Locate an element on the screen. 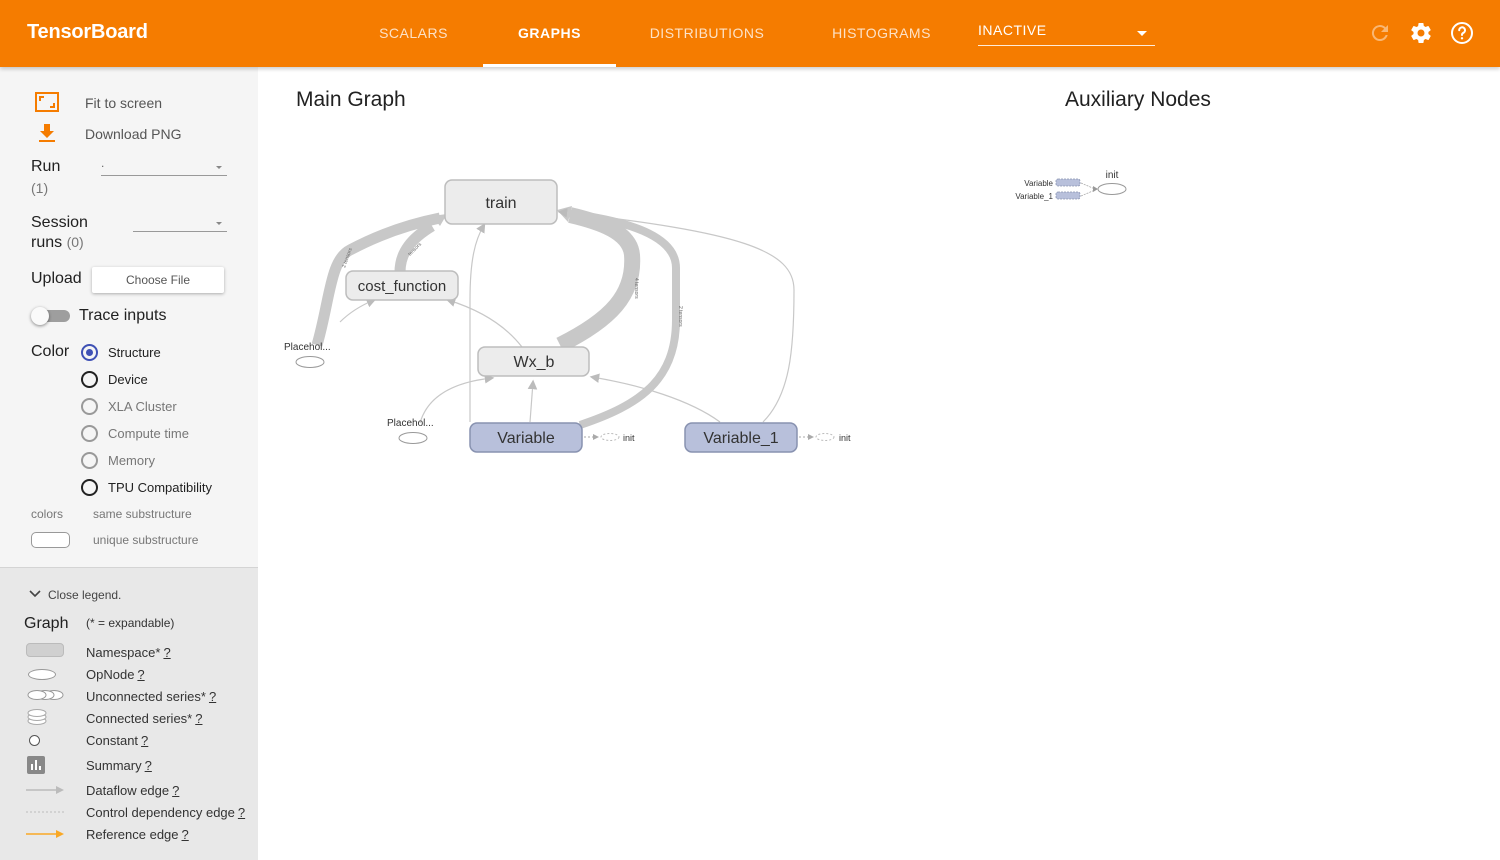  reference-edge-icon is located at coordinates (45, 834).